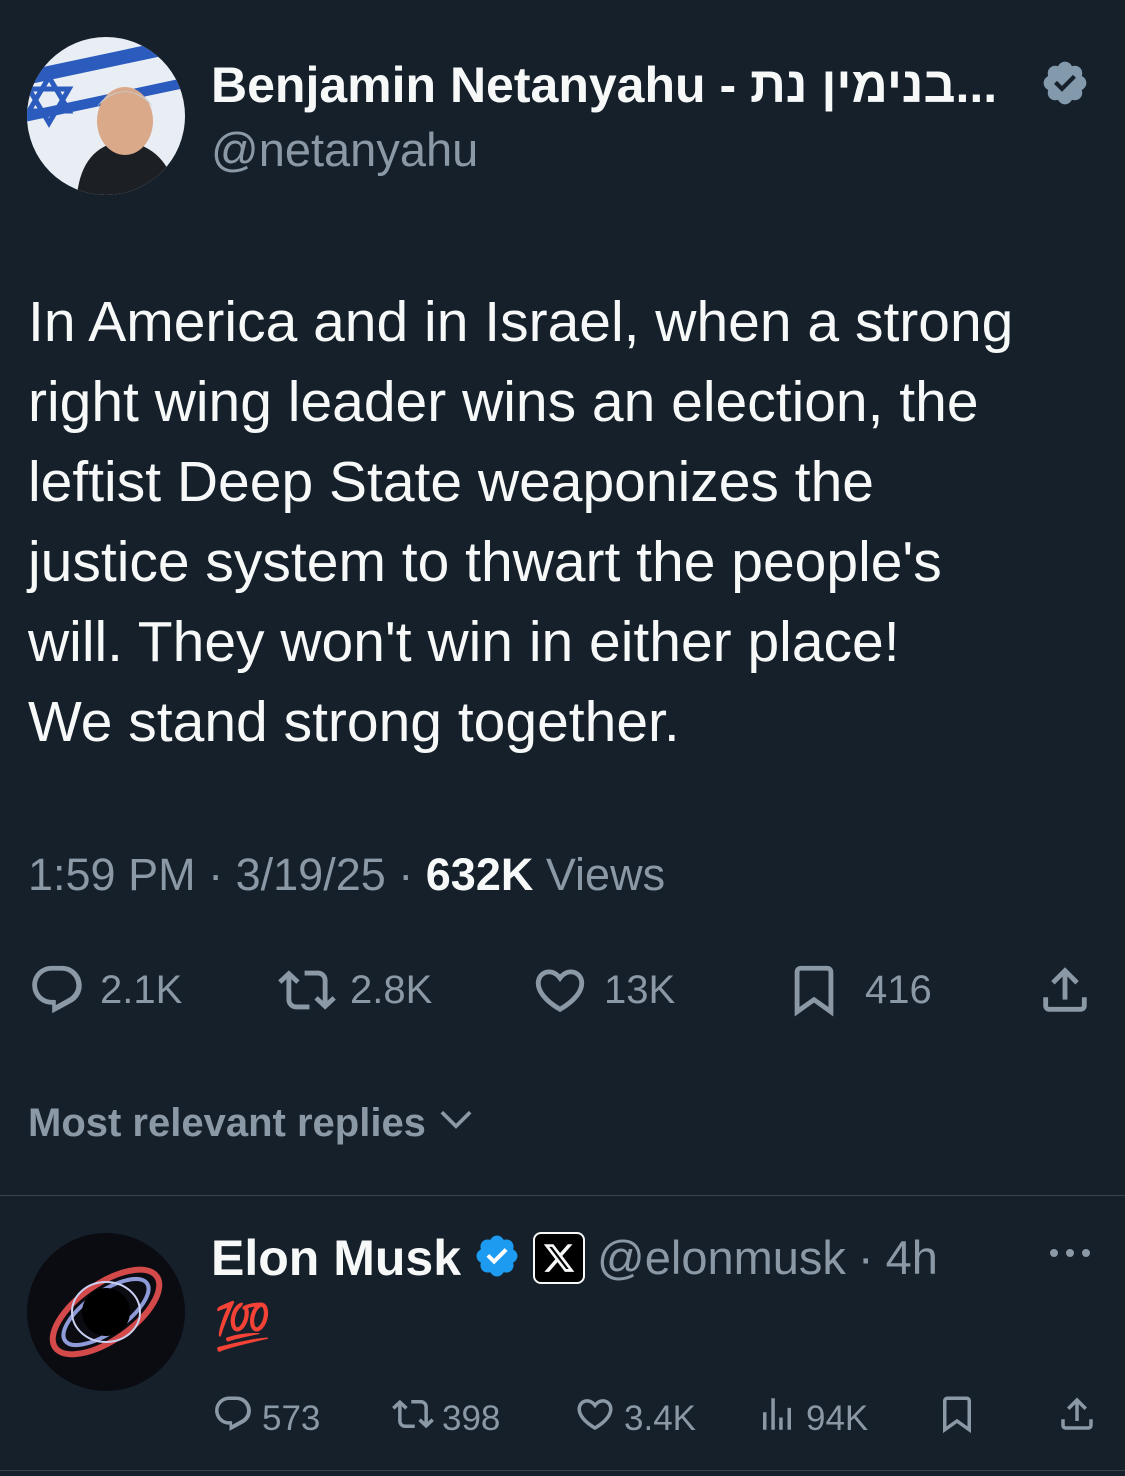 The height and width of the screenshot is (1476, 1125). I want to click on reply-repost-button: 398, so click(446, 1418).